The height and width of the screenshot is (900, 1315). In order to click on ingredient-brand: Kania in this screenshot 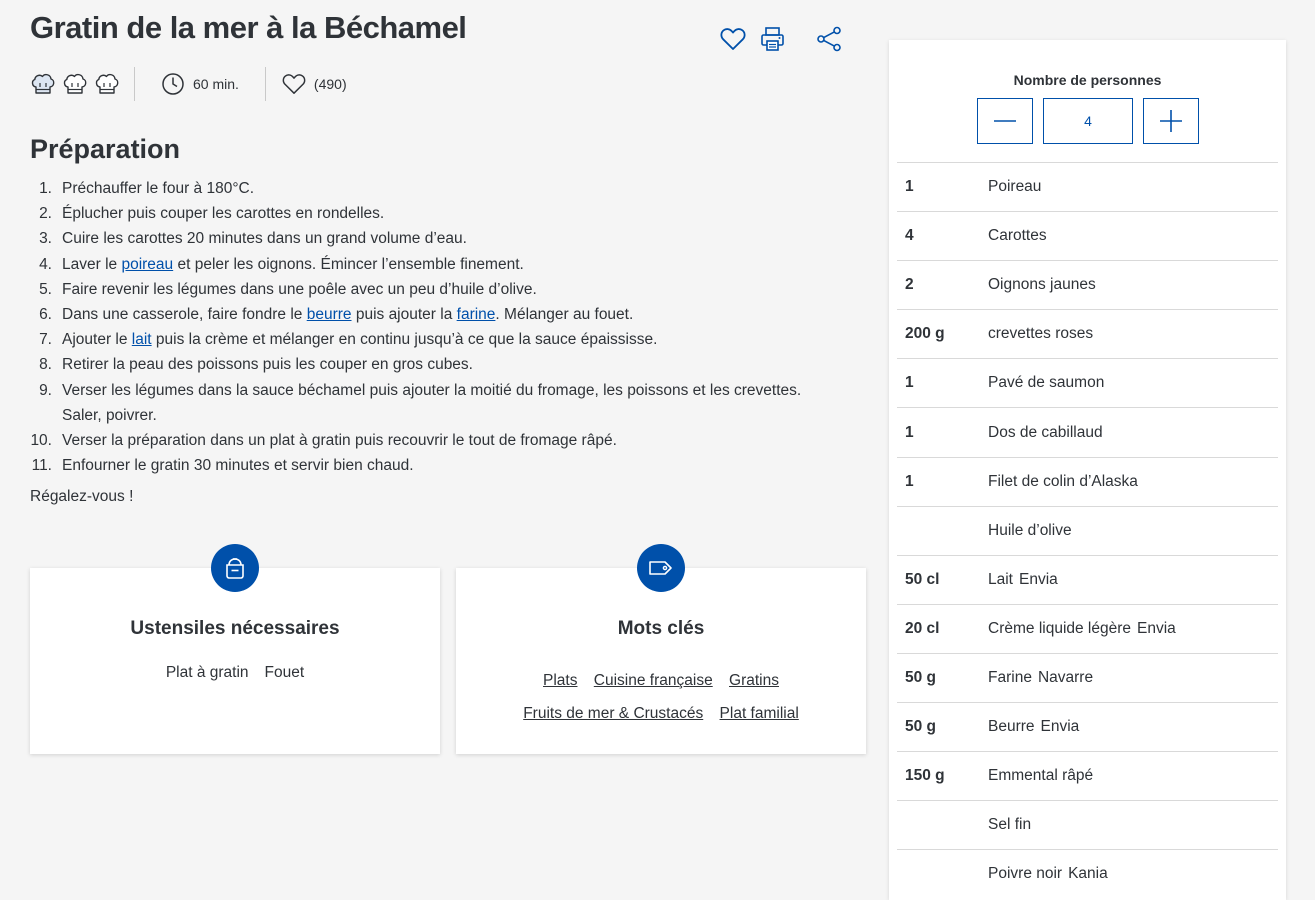, I will do `click(1088, 874)`.